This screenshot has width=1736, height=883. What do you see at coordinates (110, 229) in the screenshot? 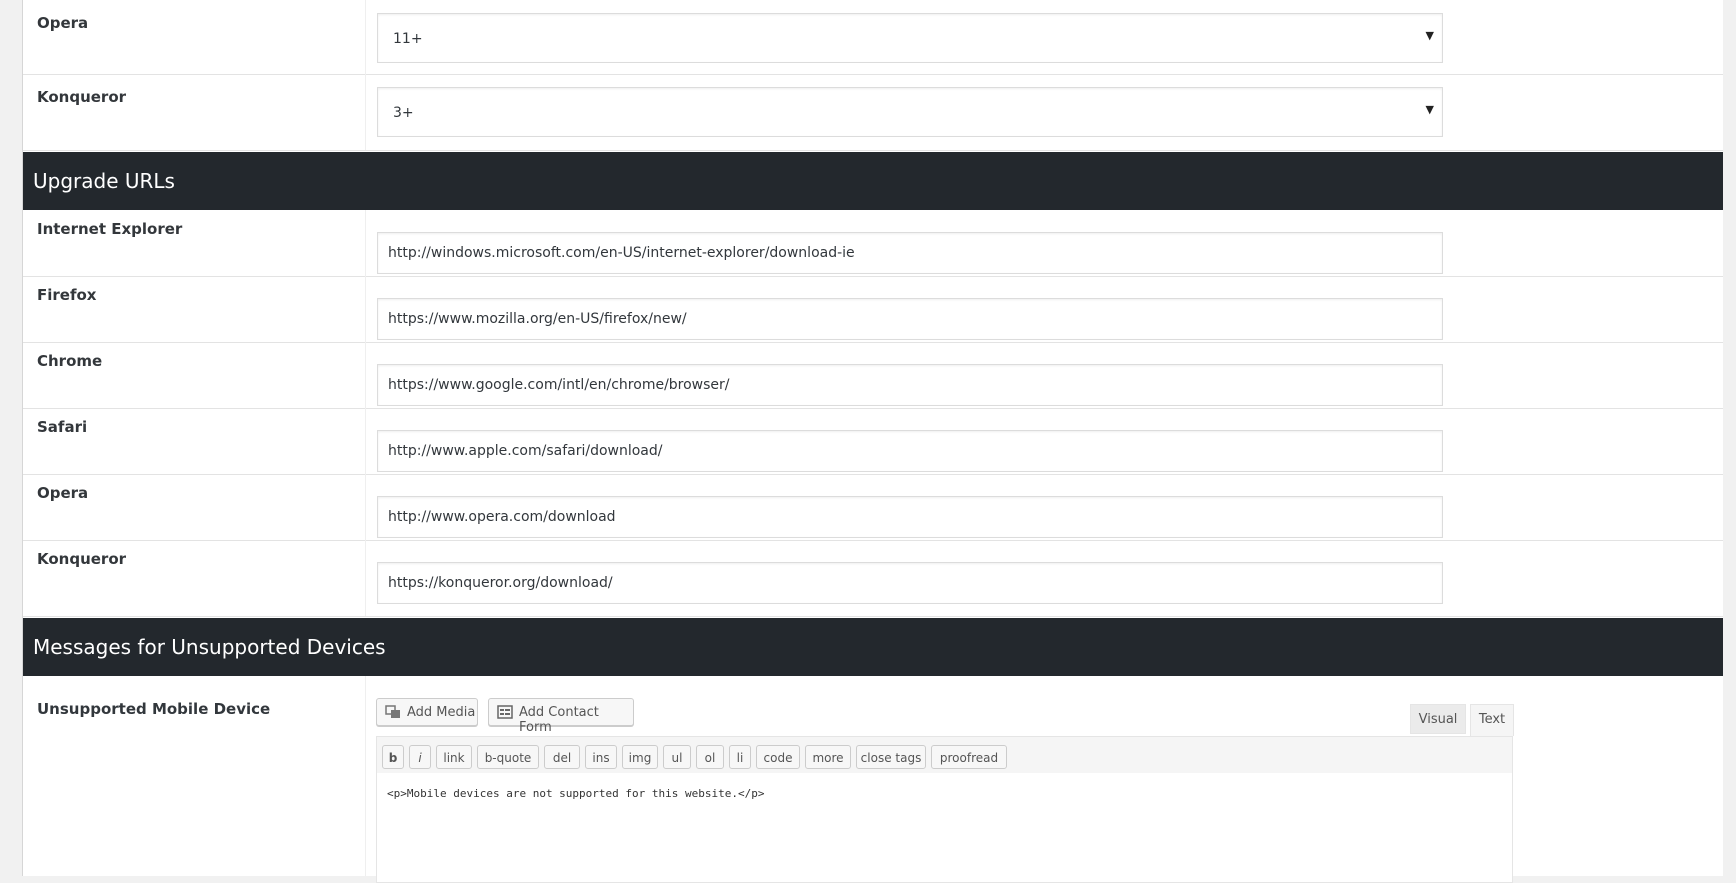
I see `row-label: Internet Explorer` at bounding box center [110, 229].